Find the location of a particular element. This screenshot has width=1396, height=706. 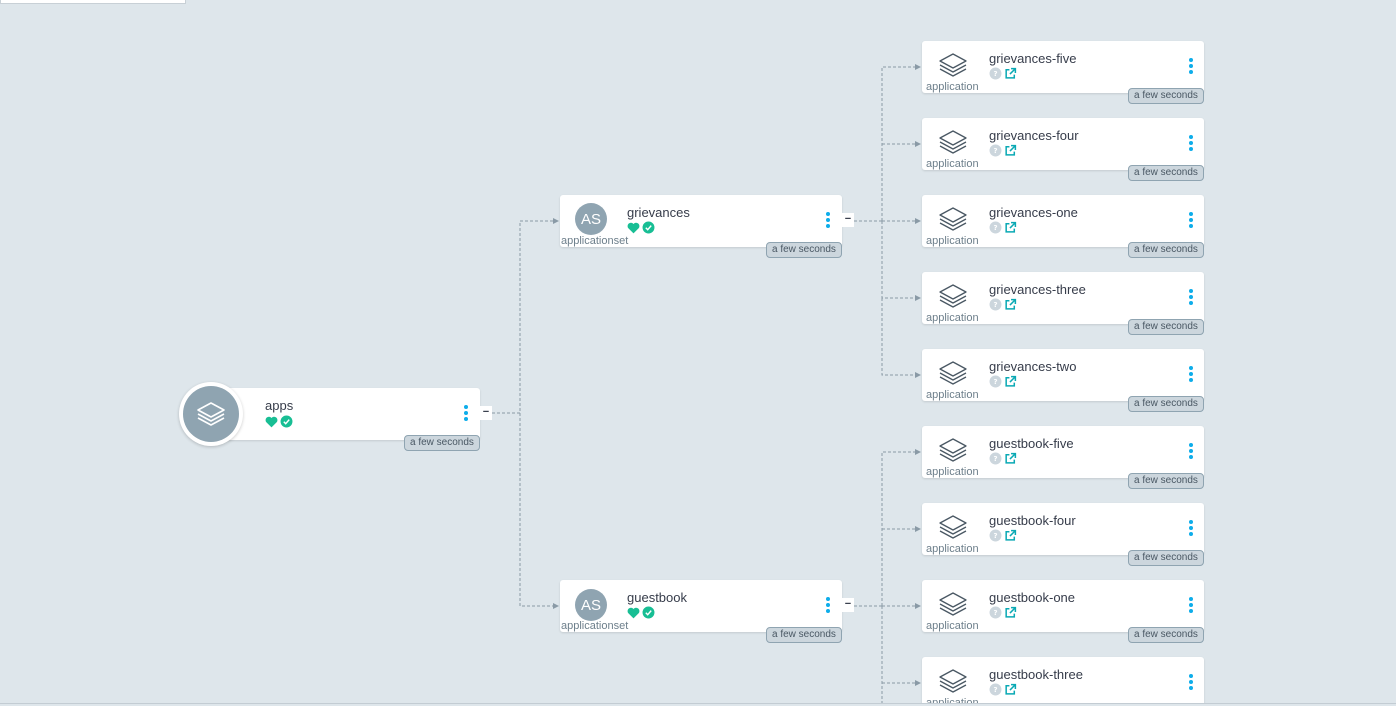

node-apps: apps a few seconds is located at coordinates (346, 419).